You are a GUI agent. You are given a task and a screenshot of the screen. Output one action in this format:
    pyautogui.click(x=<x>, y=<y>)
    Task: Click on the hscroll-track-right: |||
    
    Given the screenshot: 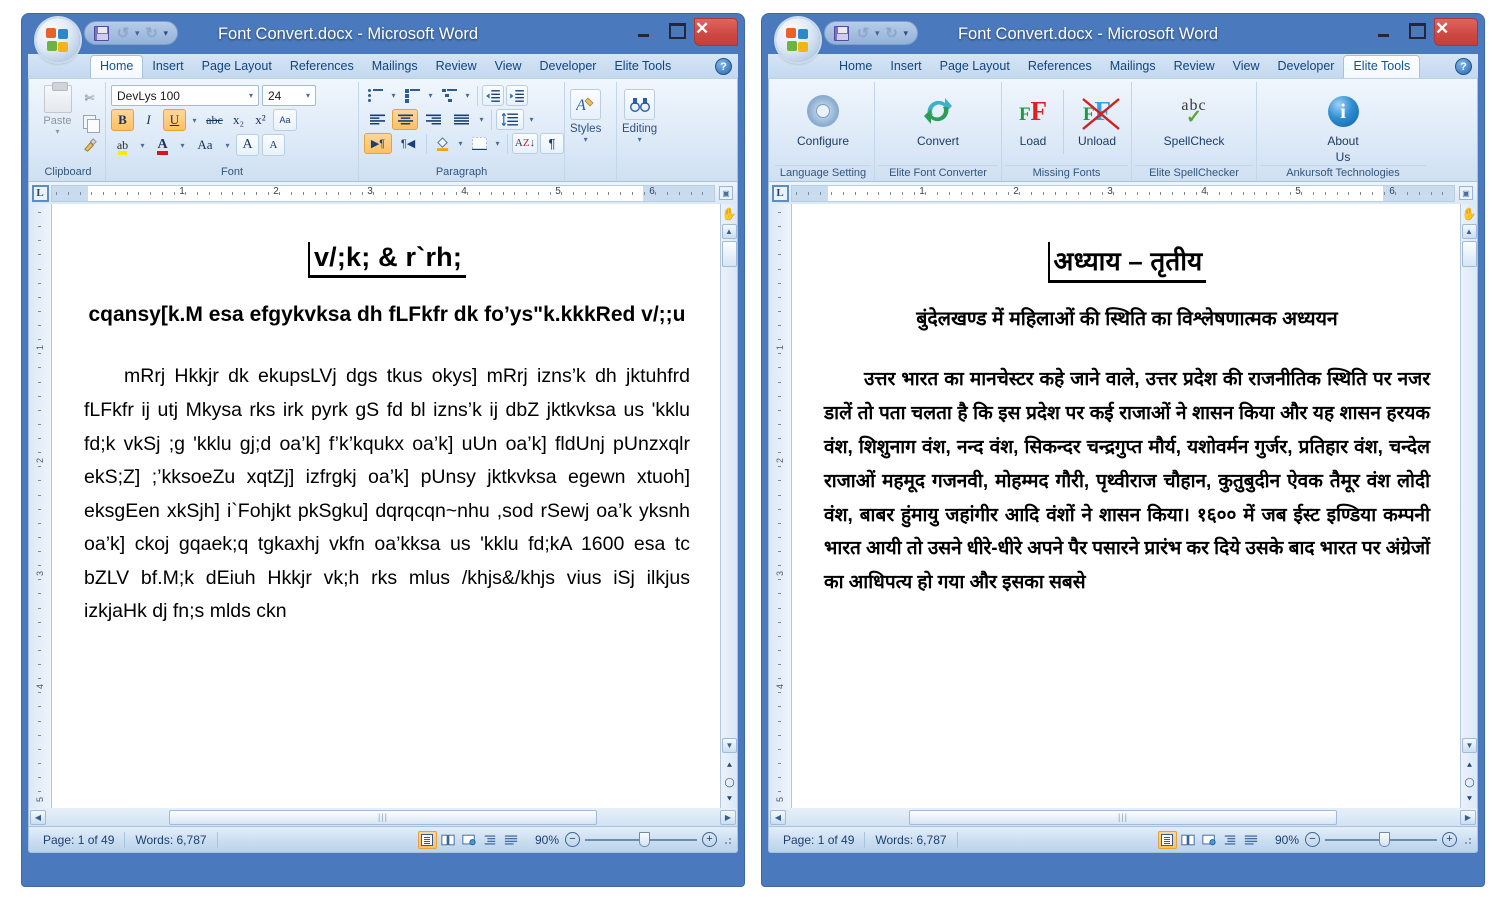 What is the action you would take?
    pyautogui.click(x=1123, y=817)
    